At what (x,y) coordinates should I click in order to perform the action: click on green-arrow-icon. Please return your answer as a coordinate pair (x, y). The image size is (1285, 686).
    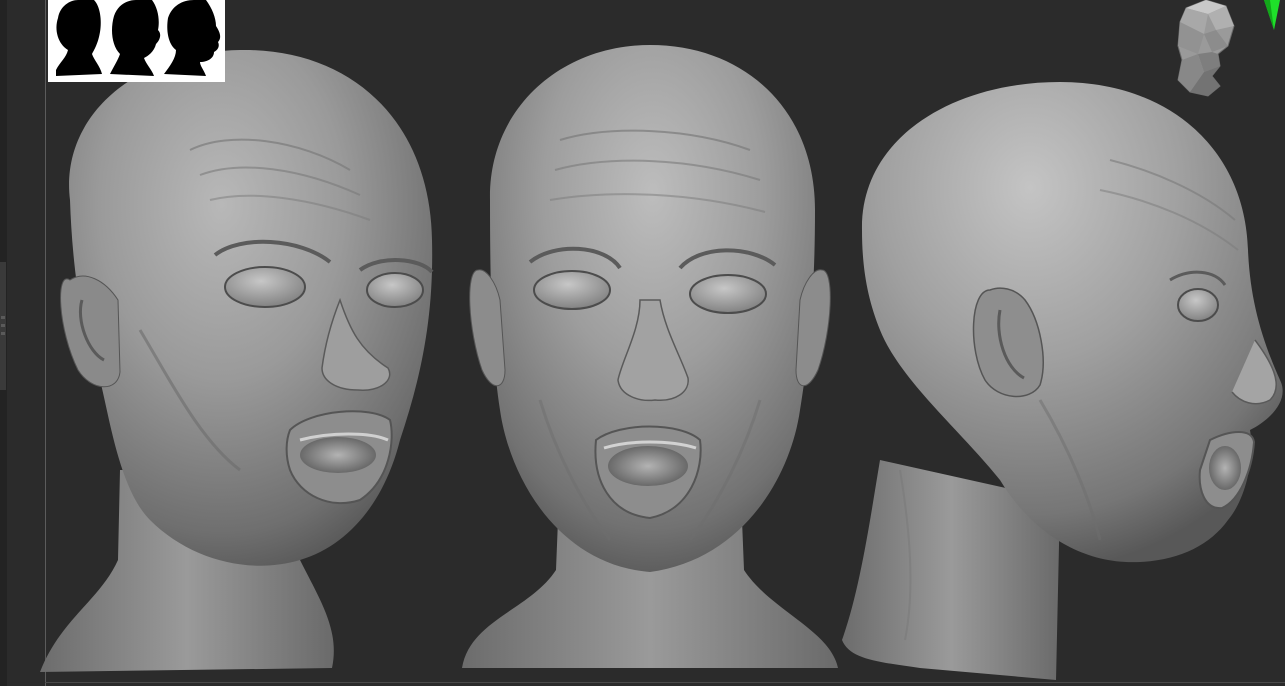
    Looking at the image, I should click on (1272, 15).